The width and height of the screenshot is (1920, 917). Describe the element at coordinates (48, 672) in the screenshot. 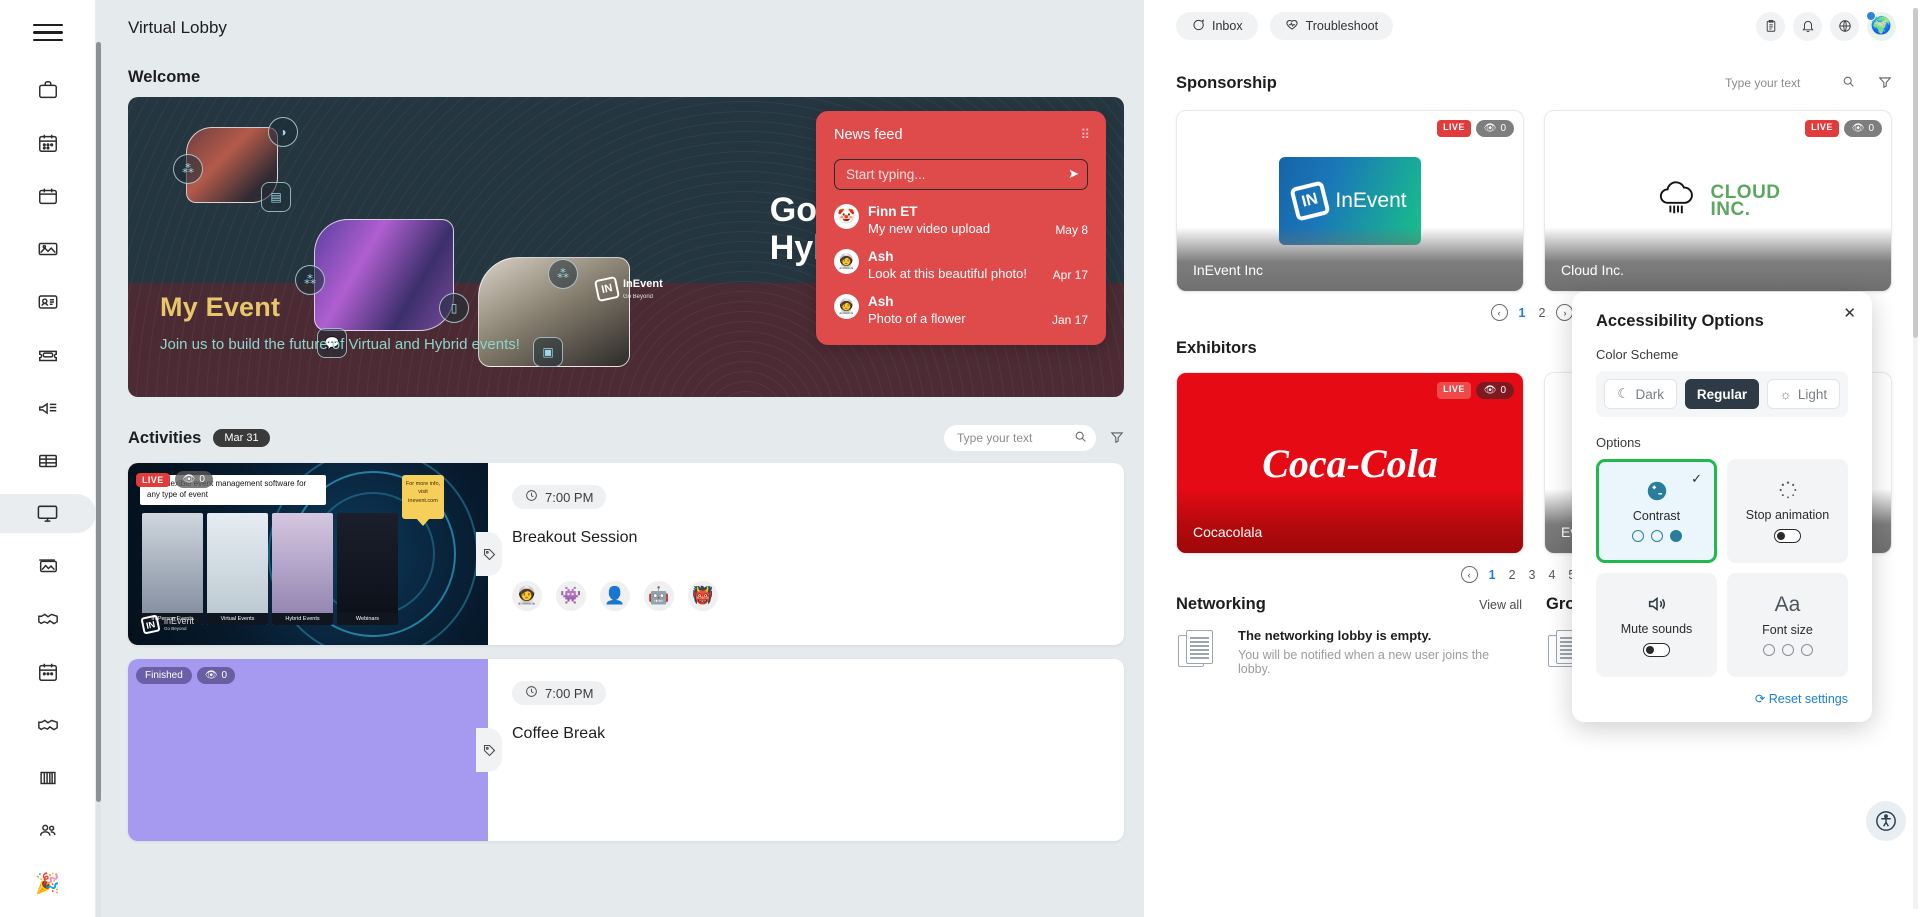

I see `sidebar-item-schedule` at that location.